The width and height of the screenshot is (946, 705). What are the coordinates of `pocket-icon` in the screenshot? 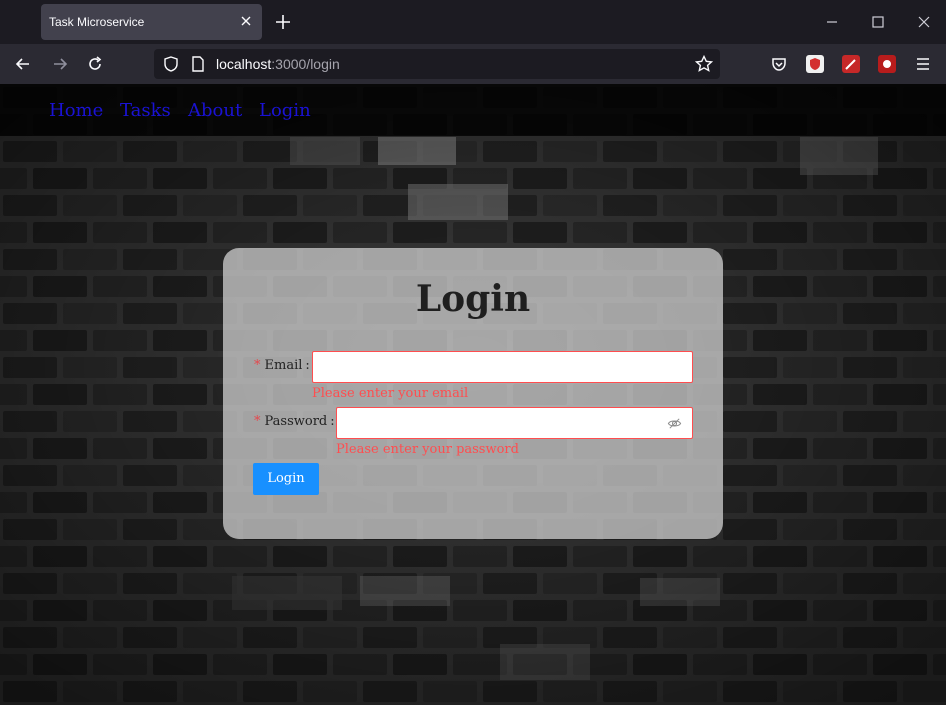 It's located at (779, 64).